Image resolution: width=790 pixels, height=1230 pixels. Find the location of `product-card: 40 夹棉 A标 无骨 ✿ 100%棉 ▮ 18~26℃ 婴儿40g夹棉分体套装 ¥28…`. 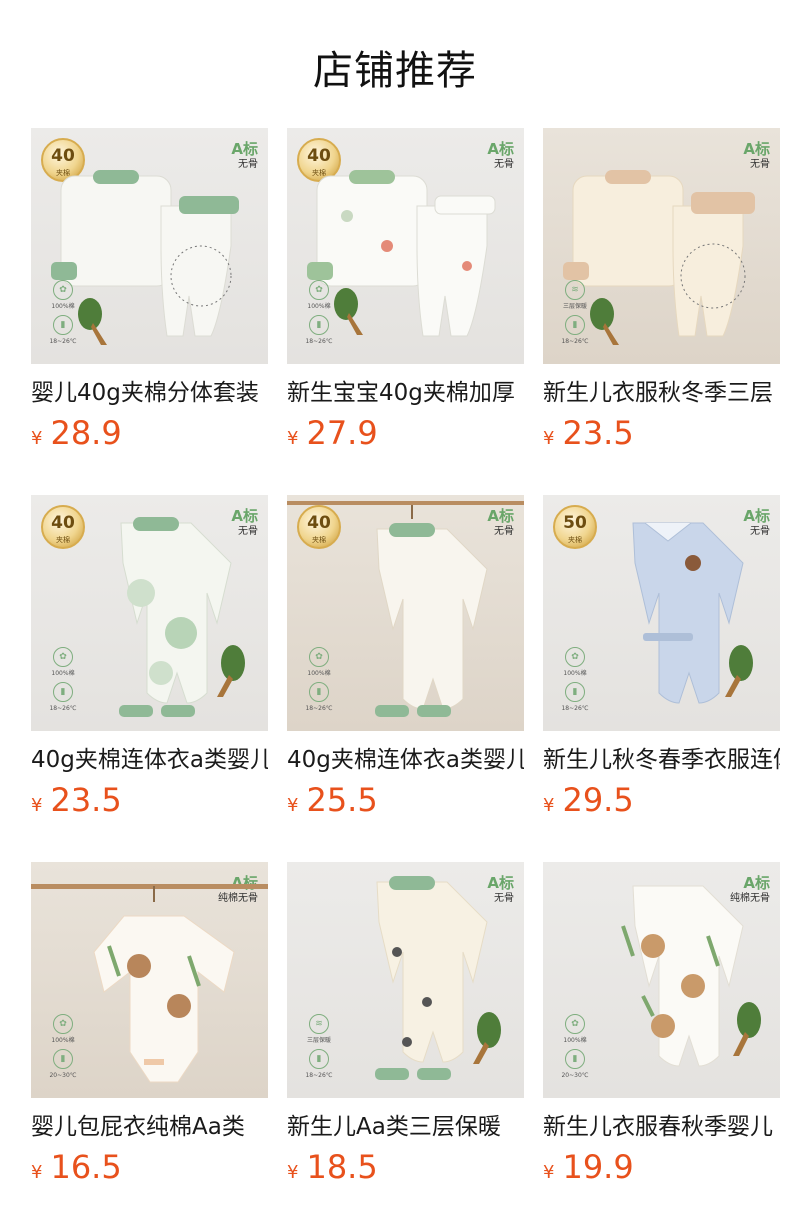

product-card: 40 夹棉 A标 无骨 ✿ 100%棉 ▮ 18~26℃ 婴儿40g夹棉分体套装 ¥28… is located at coordinates (149, 289).